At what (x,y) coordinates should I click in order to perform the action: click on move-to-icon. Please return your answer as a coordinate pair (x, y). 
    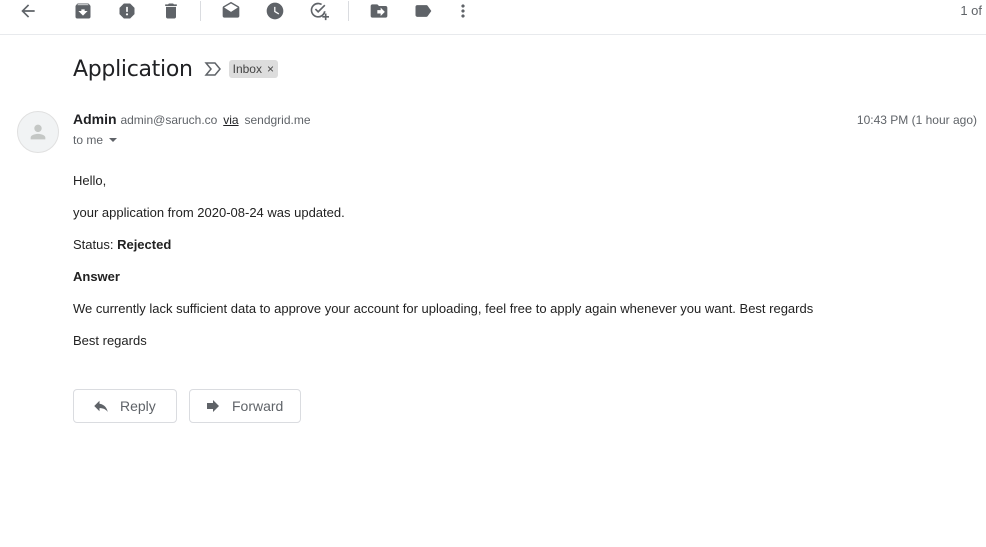
    Looking at the image, I should click on (379, 11).